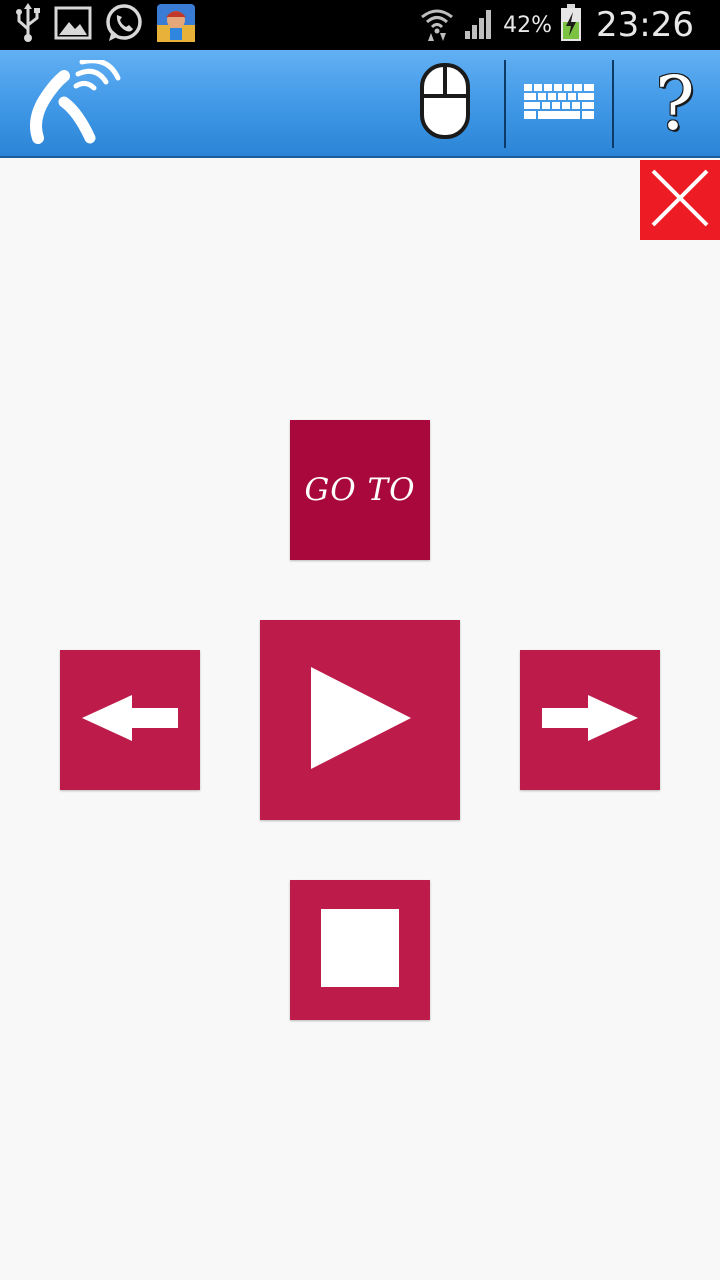 This screenshot has height=1280, width=720. Describe the element at coordinates (528, 25) in the screenshot. I see `battery-percent: 42%` at that location.